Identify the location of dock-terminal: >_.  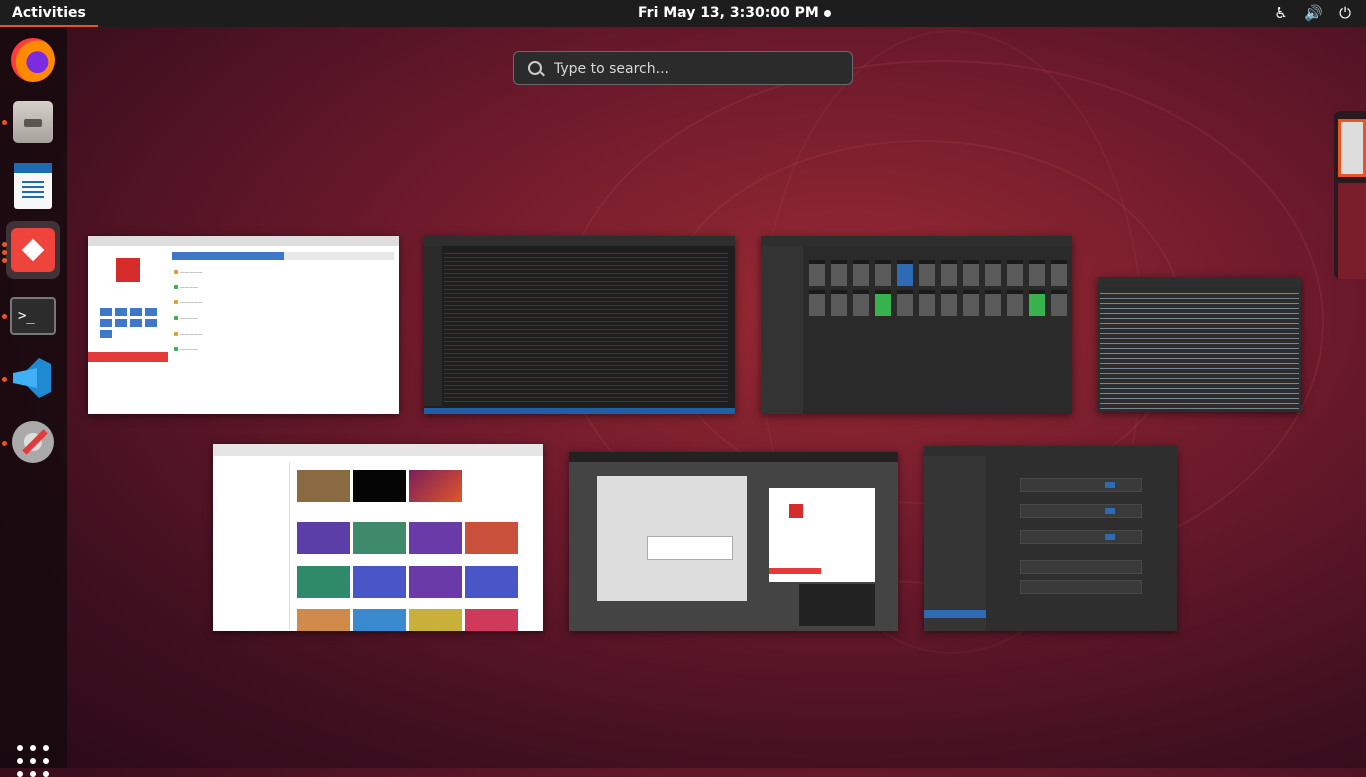
(33, 316).